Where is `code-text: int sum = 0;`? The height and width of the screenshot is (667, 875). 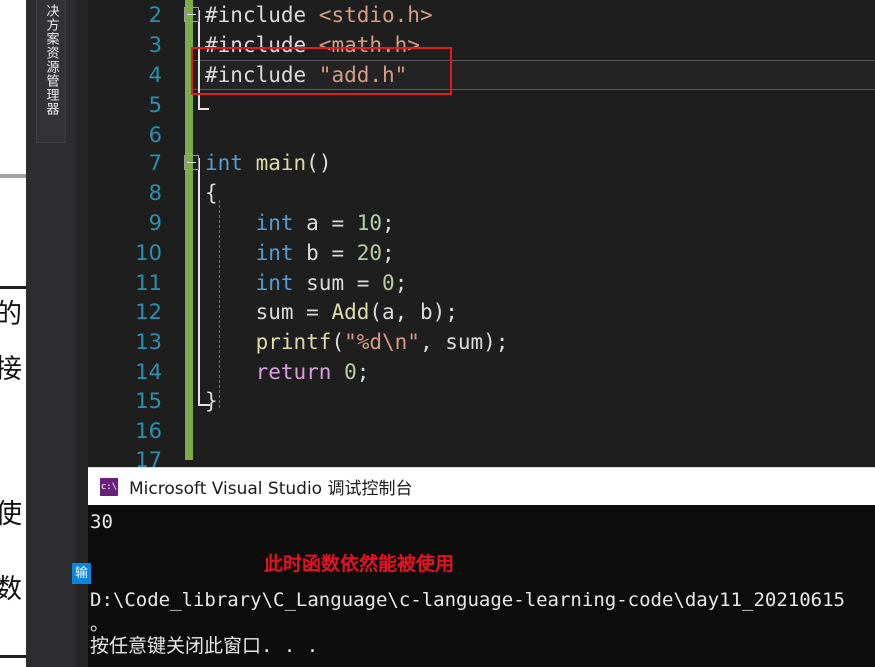
code-text: int sum = 0; is located at coordinates (306, 283).